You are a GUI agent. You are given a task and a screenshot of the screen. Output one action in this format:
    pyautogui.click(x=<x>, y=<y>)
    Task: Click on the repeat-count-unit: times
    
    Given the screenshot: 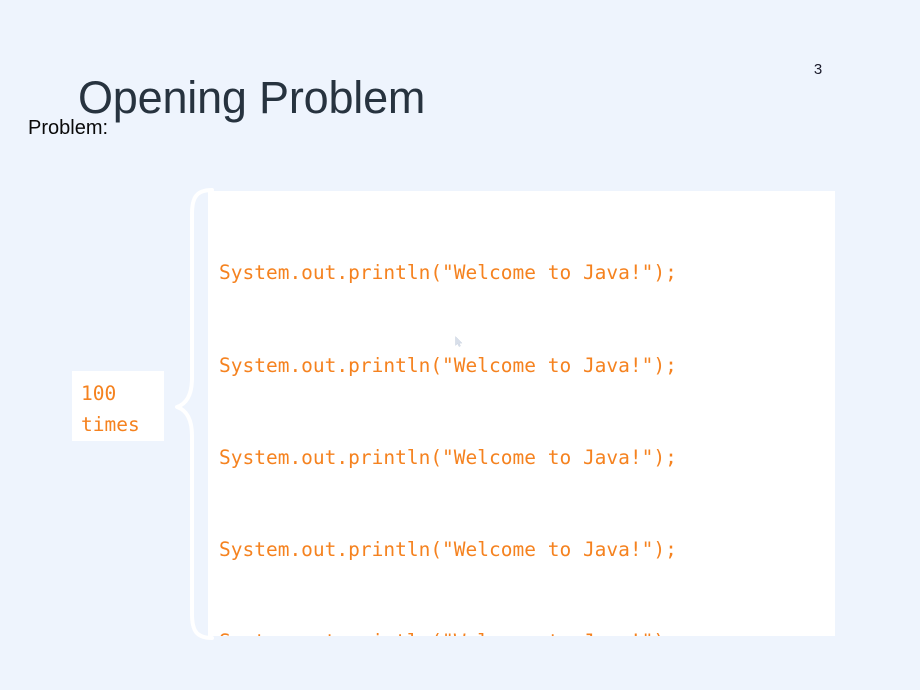 What is the action you would take?
    pyautogui.click(x=110, y=424)
    